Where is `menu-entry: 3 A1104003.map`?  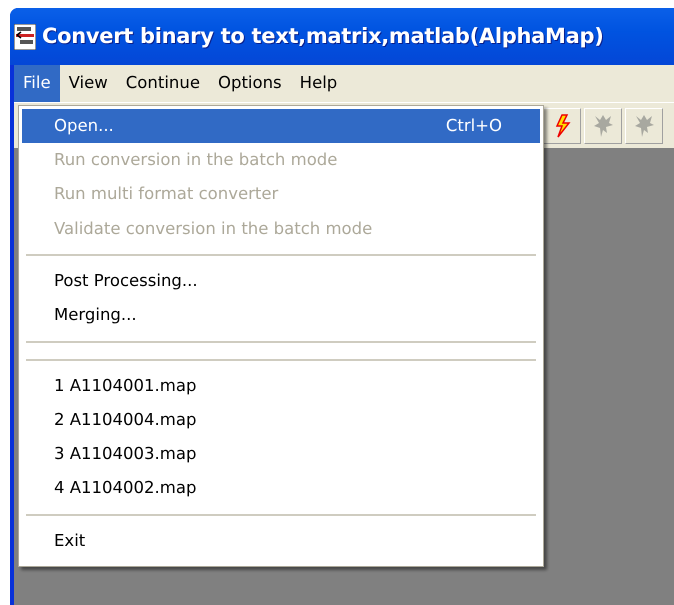 menu-entry: 3 A1104003.map is located at coordinates (281, 454).